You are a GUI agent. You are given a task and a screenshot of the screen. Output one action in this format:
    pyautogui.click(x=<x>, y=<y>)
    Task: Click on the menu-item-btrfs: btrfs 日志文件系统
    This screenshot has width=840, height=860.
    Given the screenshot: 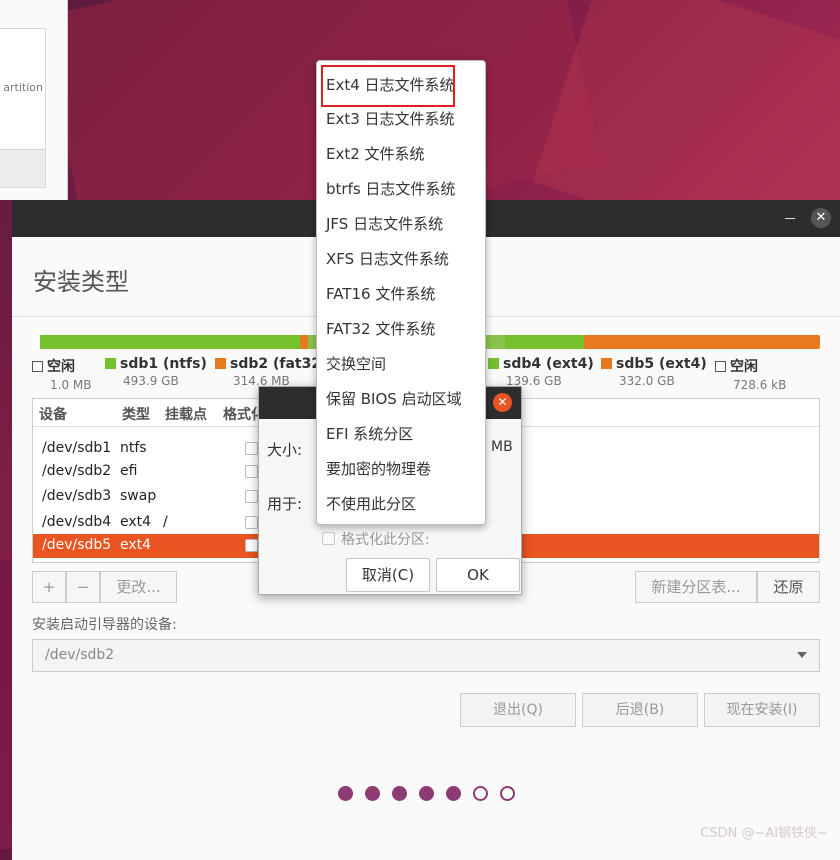 What is the action you would take?
    pyautogui.click(x=401, y=189)
    